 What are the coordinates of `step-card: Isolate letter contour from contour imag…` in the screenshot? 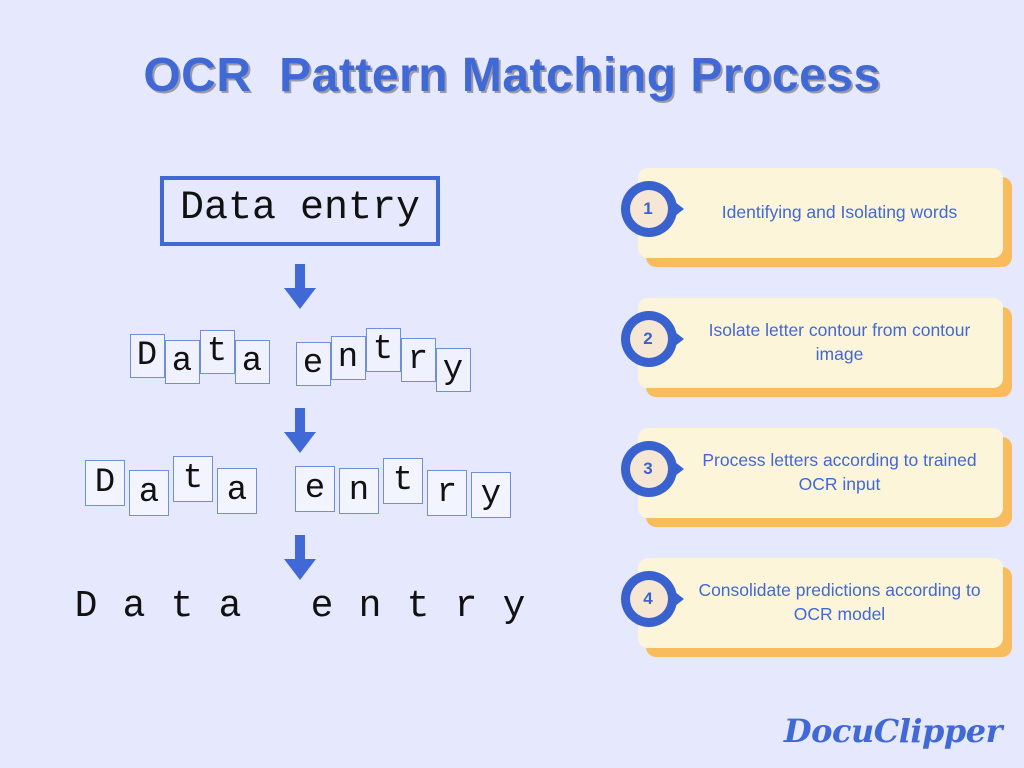 It's located at (820, 343).